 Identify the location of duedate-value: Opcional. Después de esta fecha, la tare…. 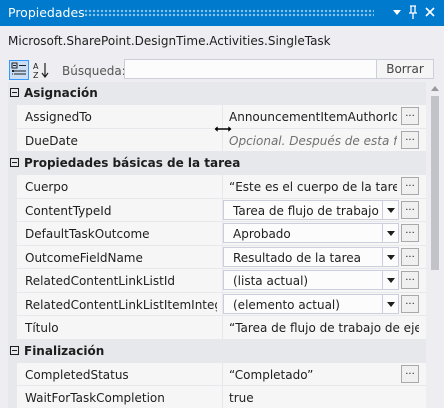
(313, 141).